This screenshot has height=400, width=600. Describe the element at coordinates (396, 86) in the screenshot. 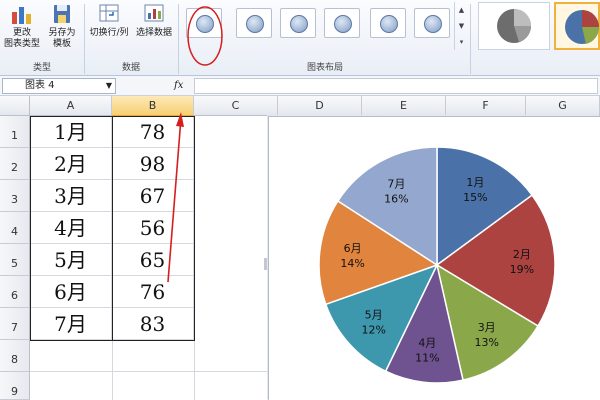

I see `formula-input` at that location.